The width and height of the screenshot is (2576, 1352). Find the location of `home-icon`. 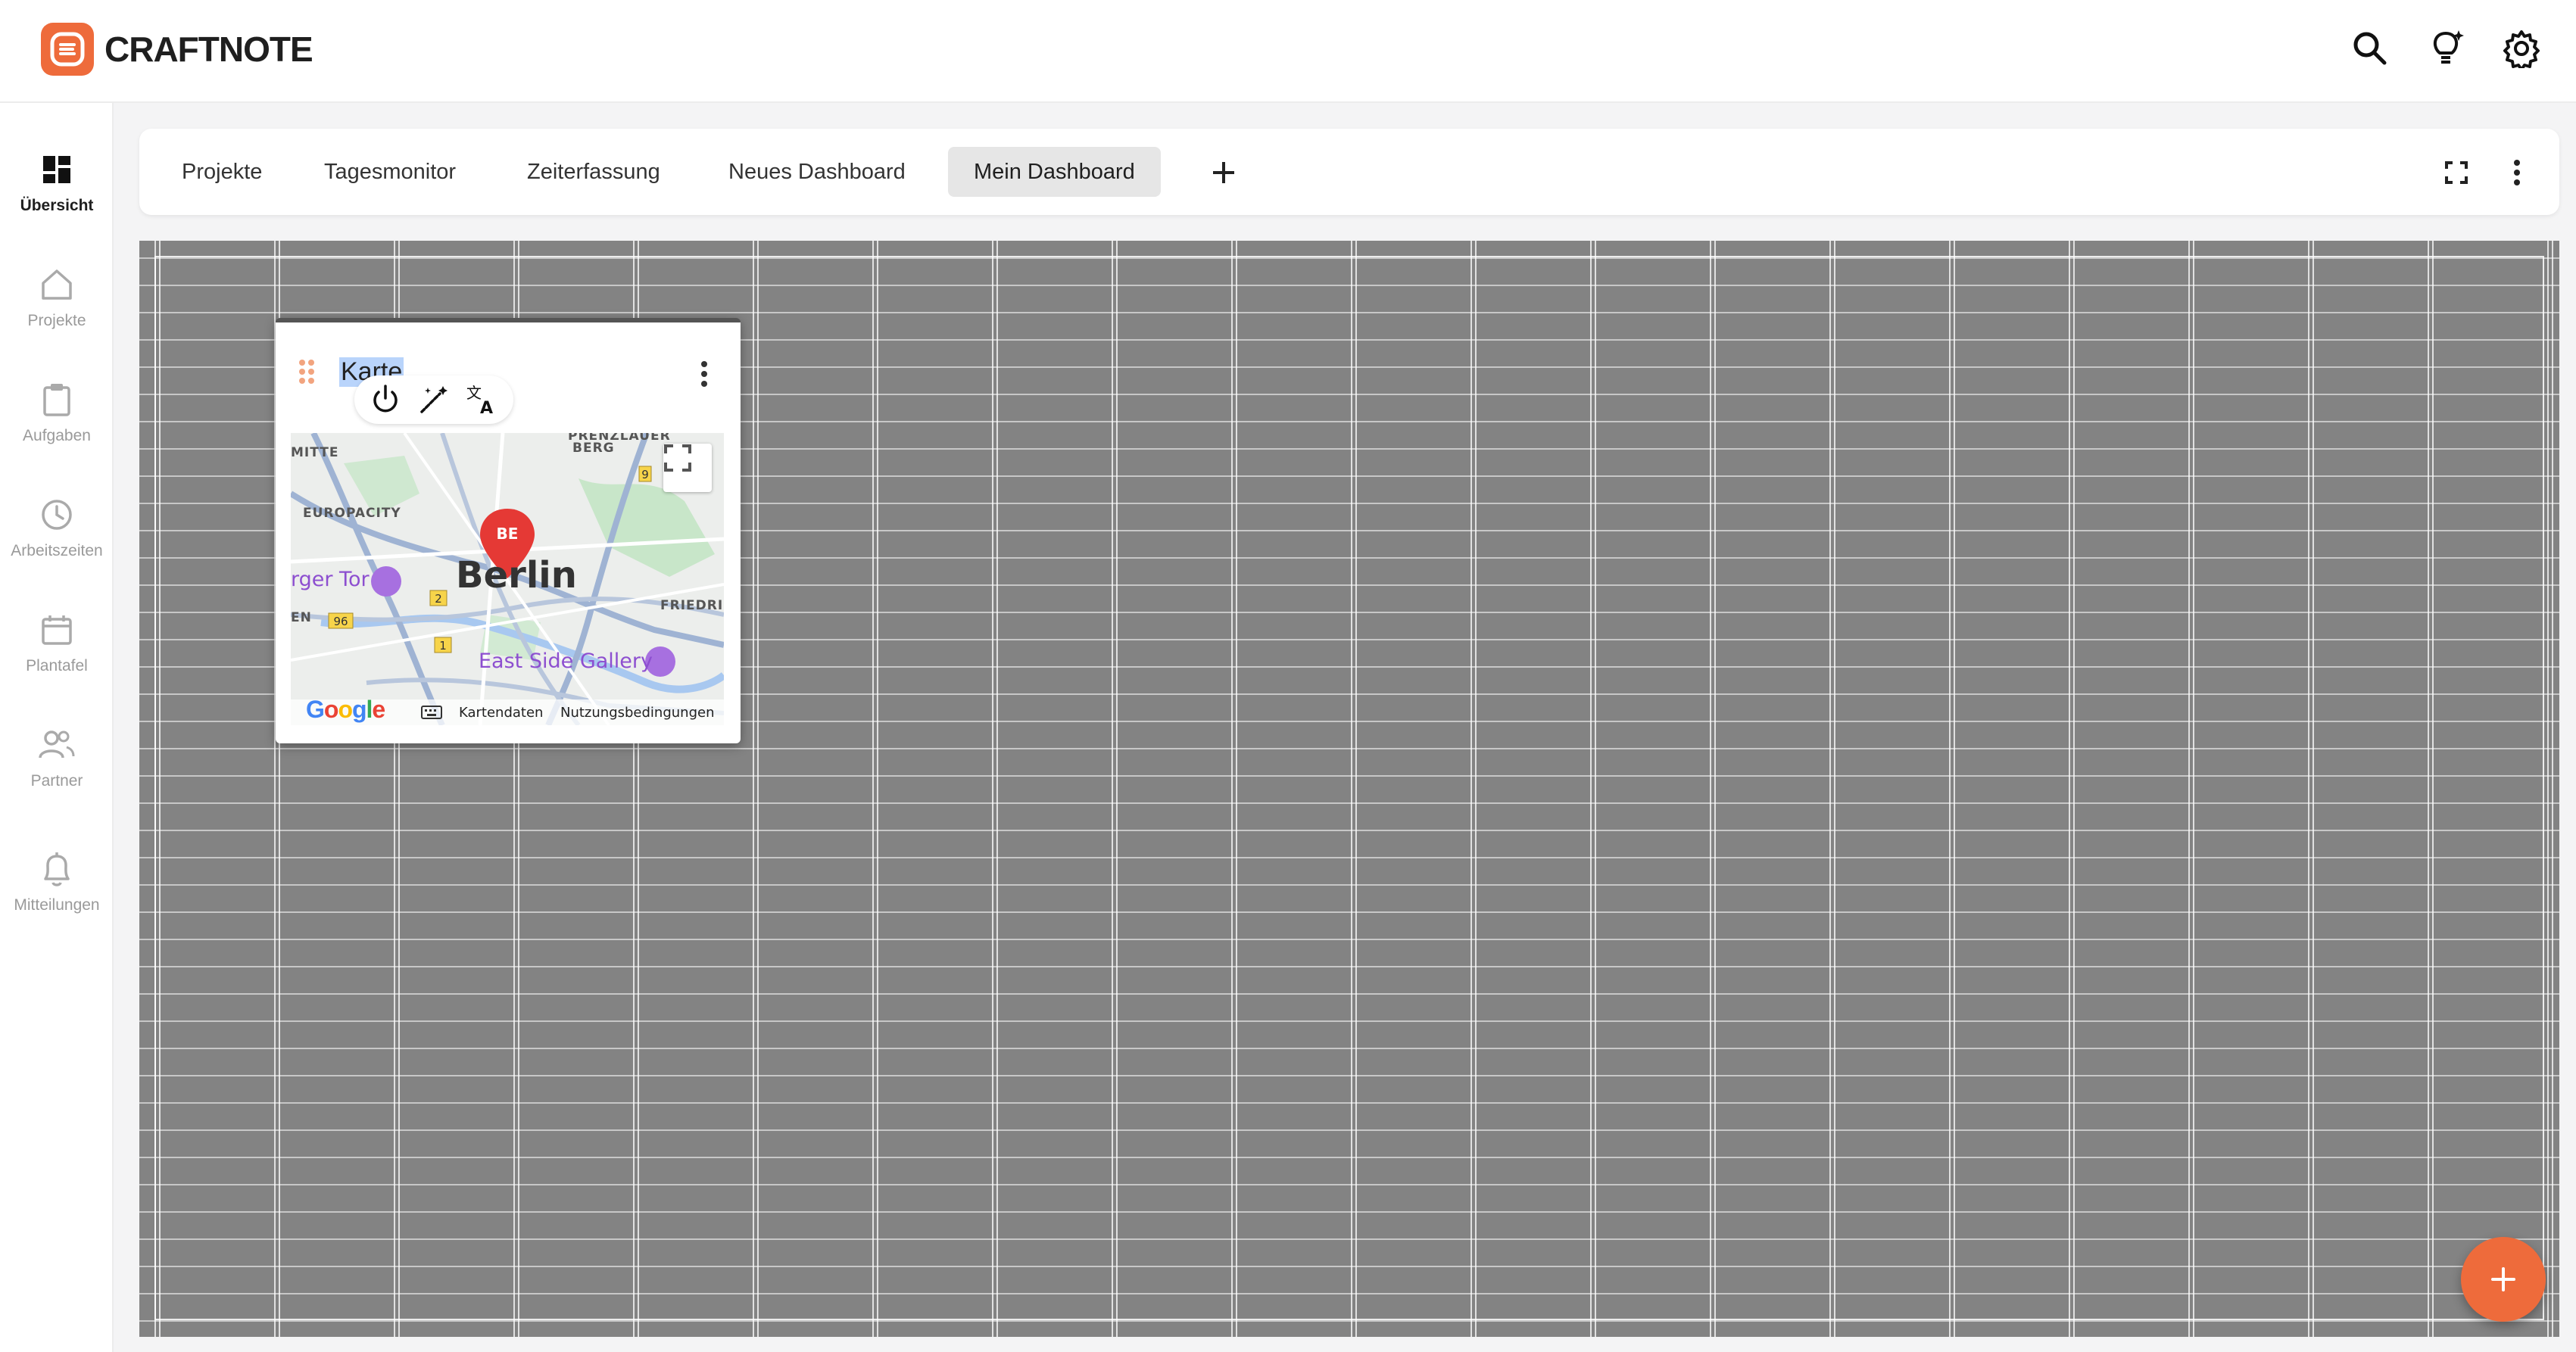

home-icon is located at coordinates (56, 284).